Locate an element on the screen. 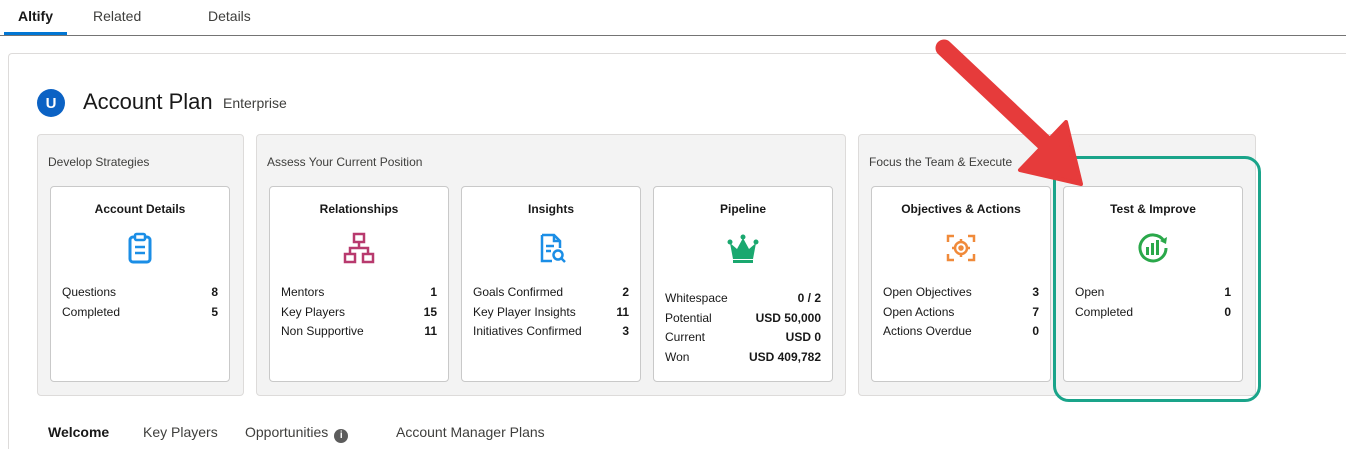  document-search-icon is located at coordinates (551, 248).